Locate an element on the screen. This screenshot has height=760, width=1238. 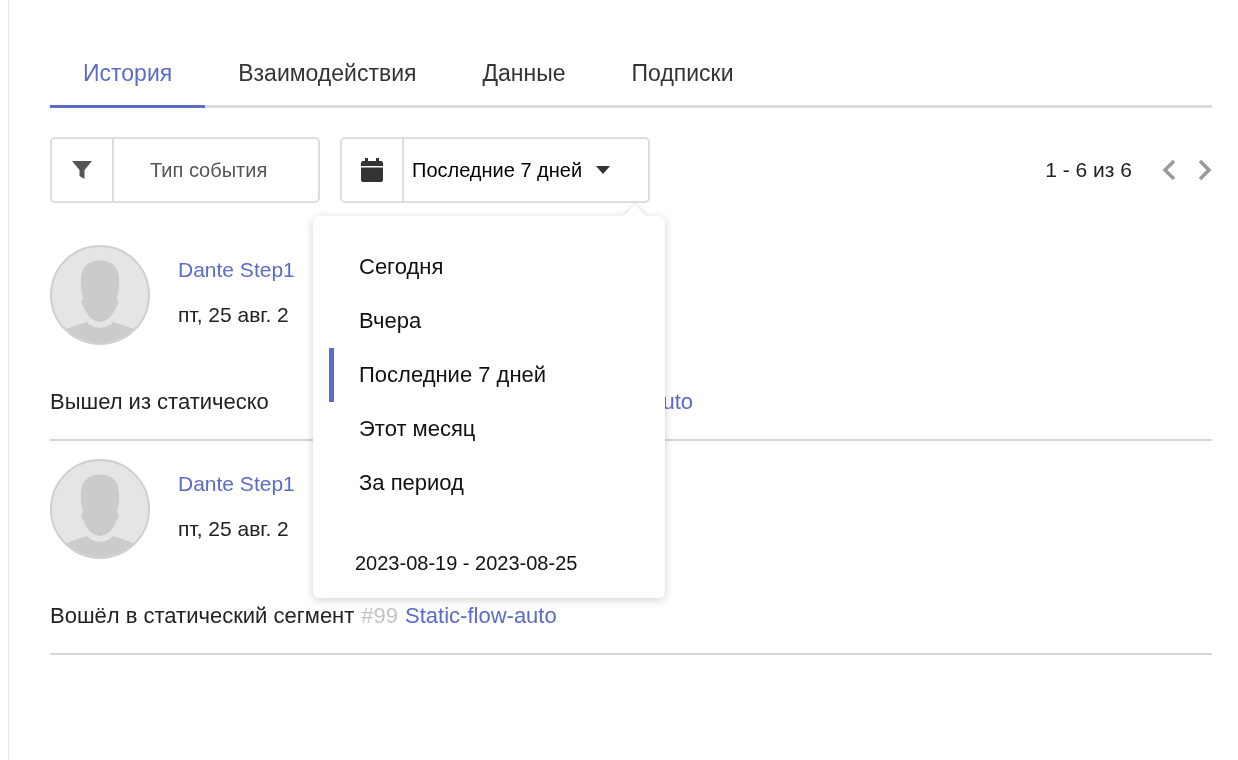
menu-option: Последние 7 дней is located at coordinates (497, 374).